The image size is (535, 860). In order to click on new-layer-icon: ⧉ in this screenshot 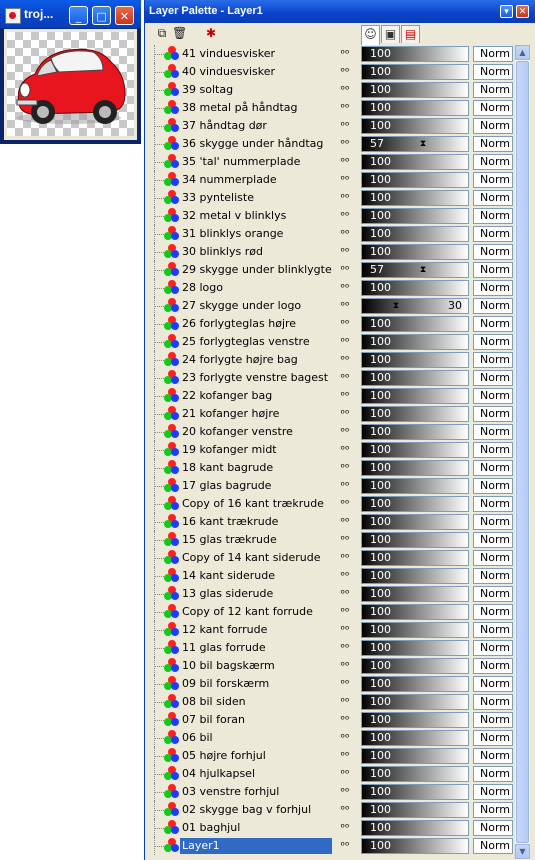, I will do `click(162, 33)`.